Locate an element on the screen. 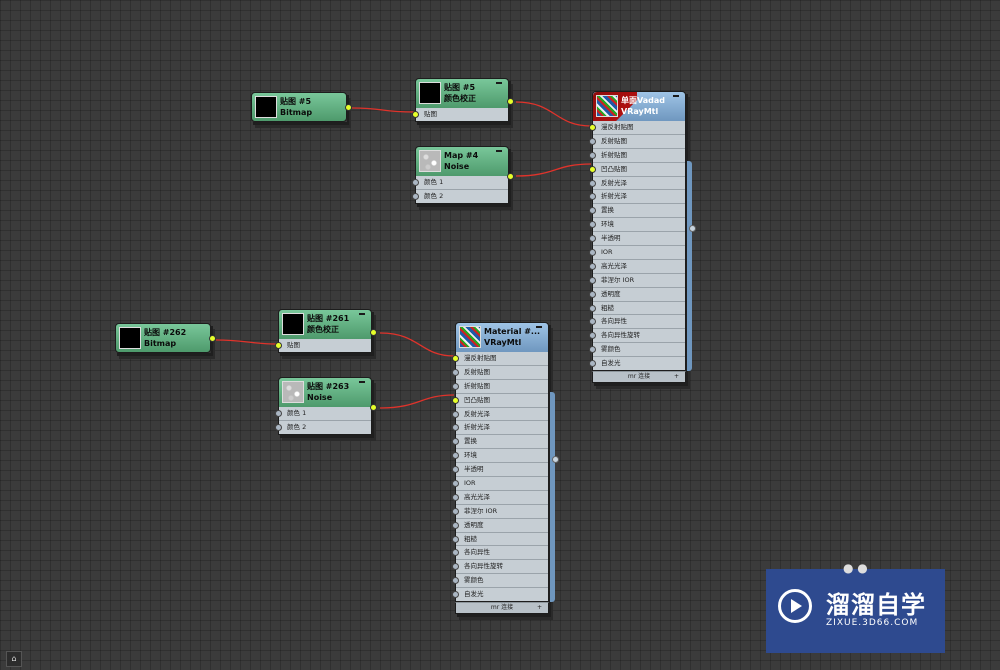  navigation-icon: ⌂ is located at coordinates (14, 659).